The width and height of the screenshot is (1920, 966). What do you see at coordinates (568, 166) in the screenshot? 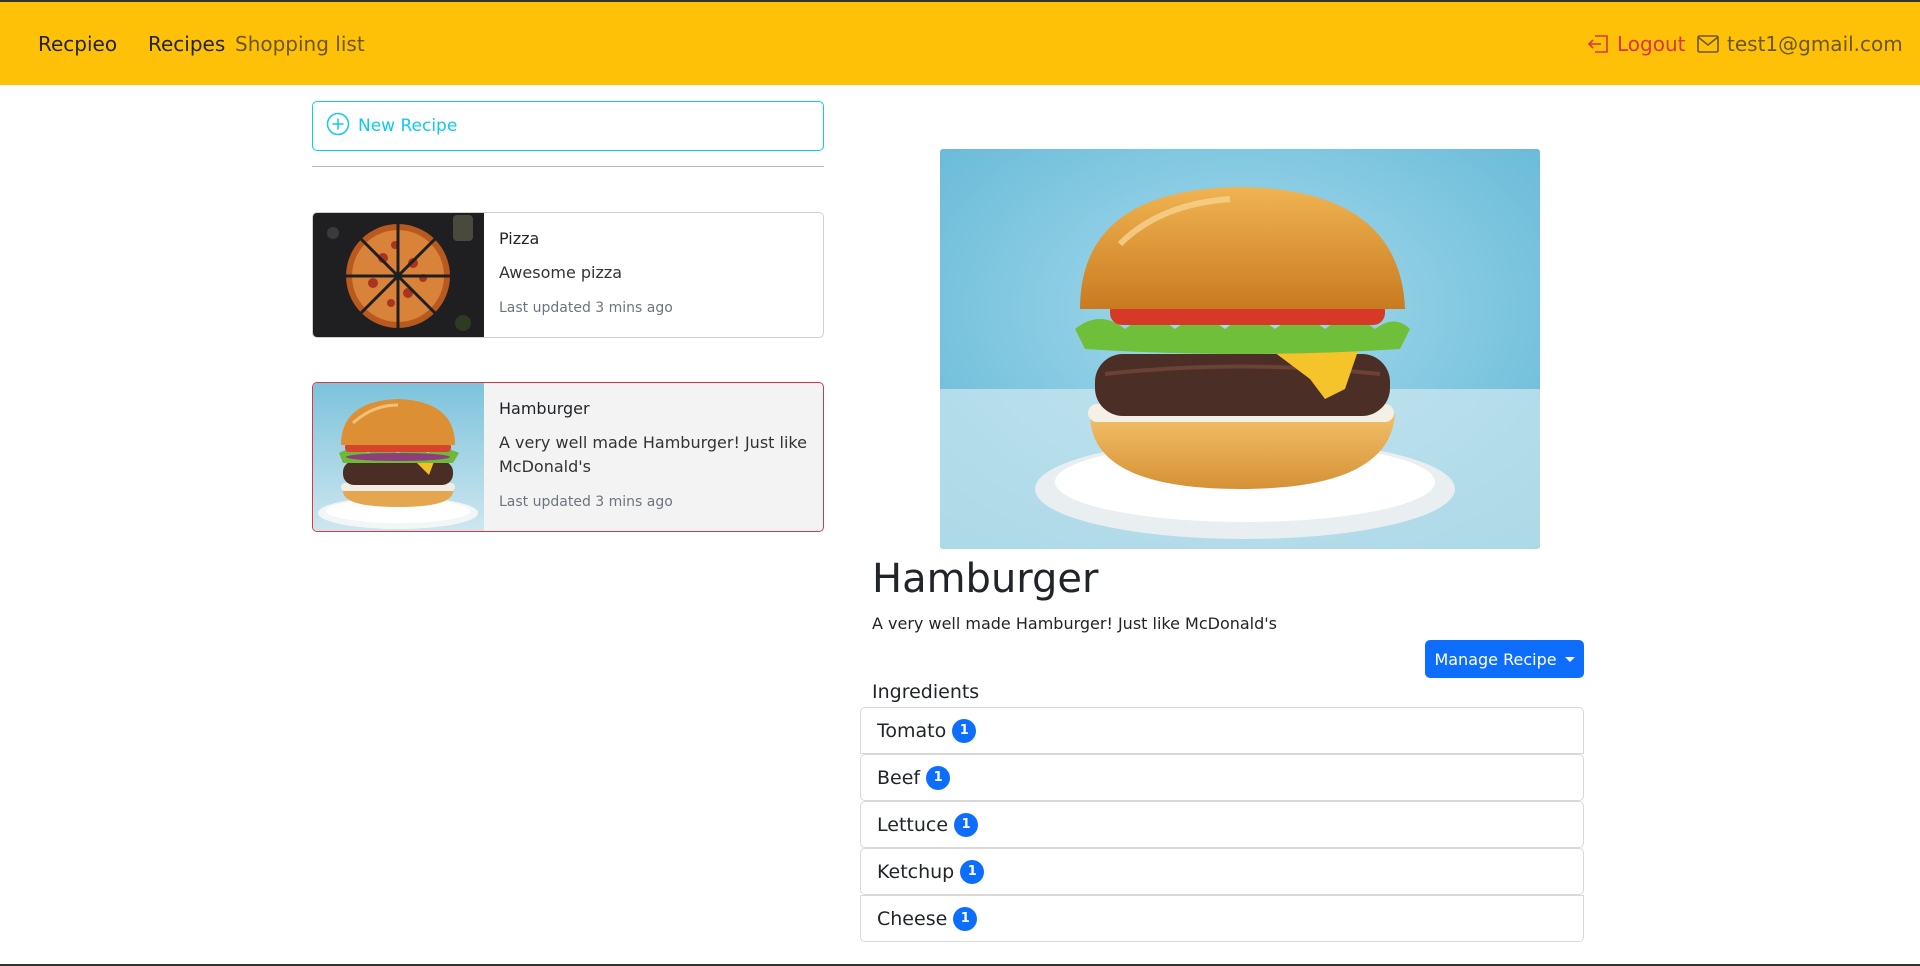
I see `sidebar-divider` at bounding box center [568, 166].